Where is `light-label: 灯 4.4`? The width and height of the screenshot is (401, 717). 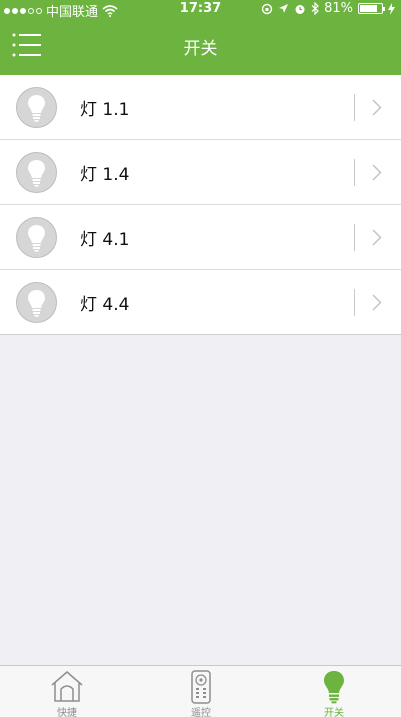
light-label: 灯 4.4 is located at coordinates (105, 305).